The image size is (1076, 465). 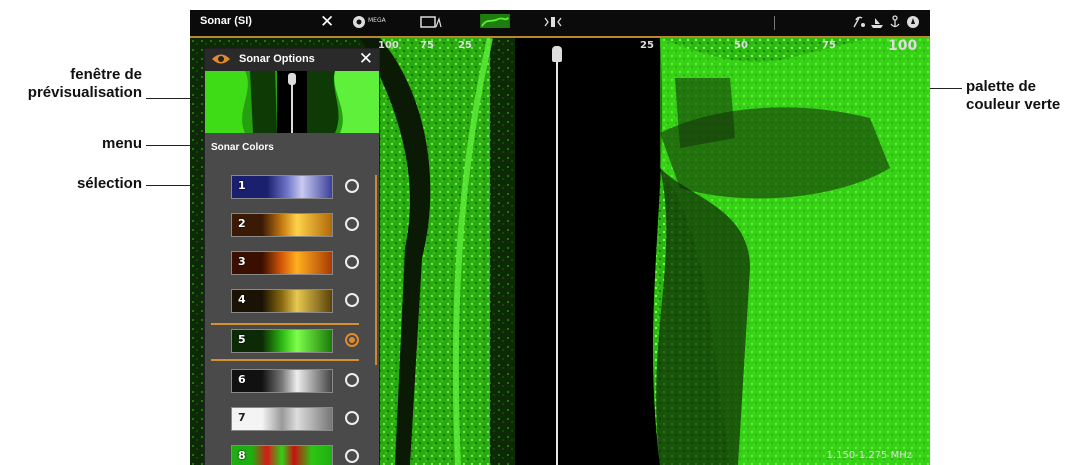 What do you see at coordinates (895, 21) in the screenshot?
I see `anchor-icon` at bounding box center [895, 21].